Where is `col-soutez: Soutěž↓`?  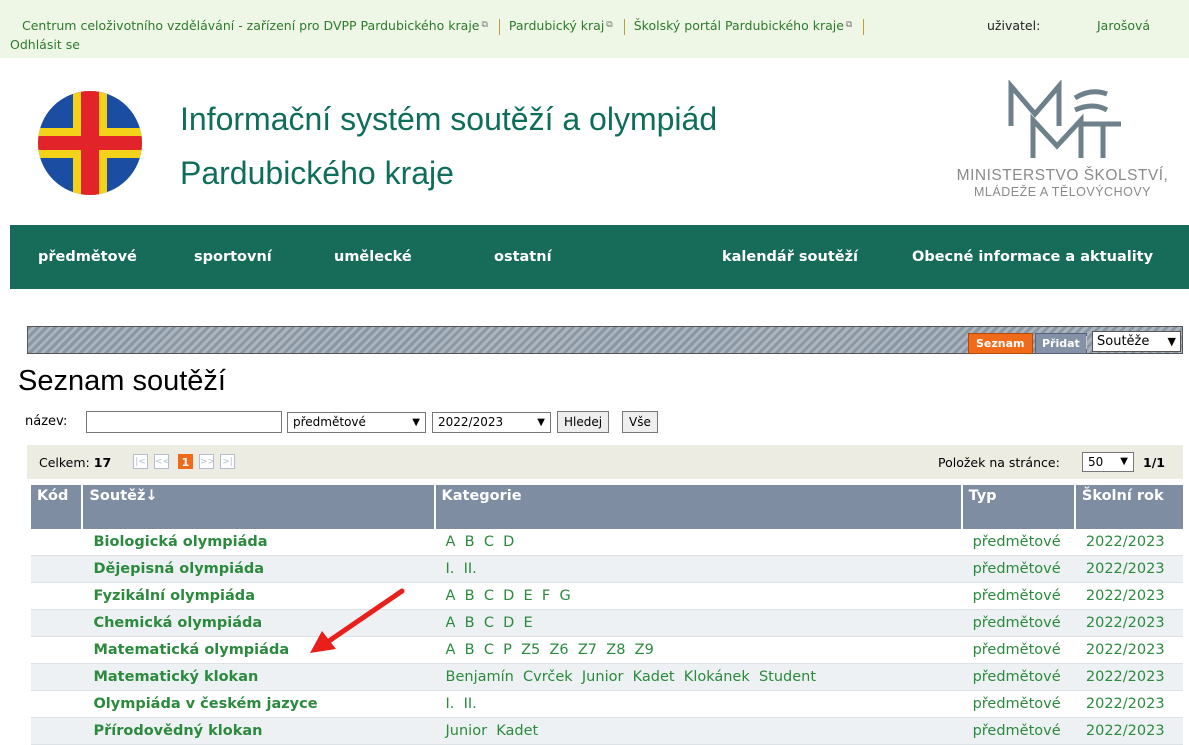 col-soutez: Soutěž↓ is located at coordinates (259, 507).